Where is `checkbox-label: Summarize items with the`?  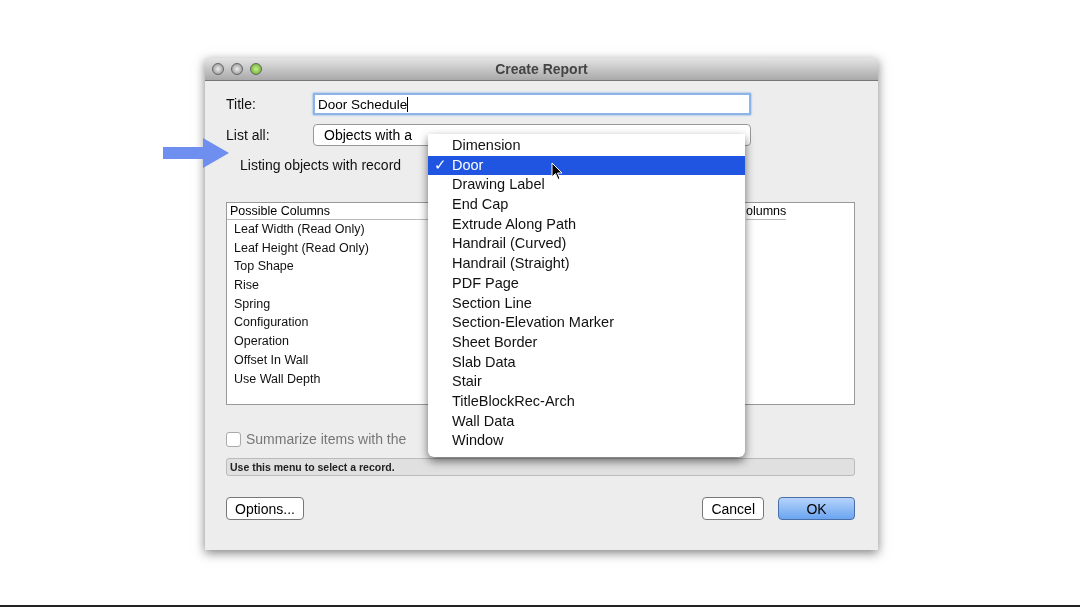
checkbox-label: Summarize items with the is located at coordinates (326, 439).